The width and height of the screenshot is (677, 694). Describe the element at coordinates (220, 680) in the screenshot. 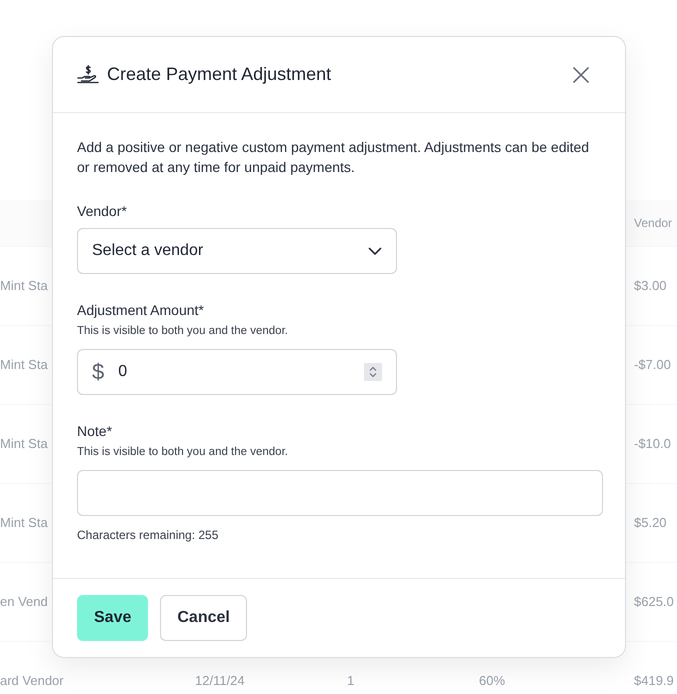

I see `table-cell: 12/11/24` at that location.